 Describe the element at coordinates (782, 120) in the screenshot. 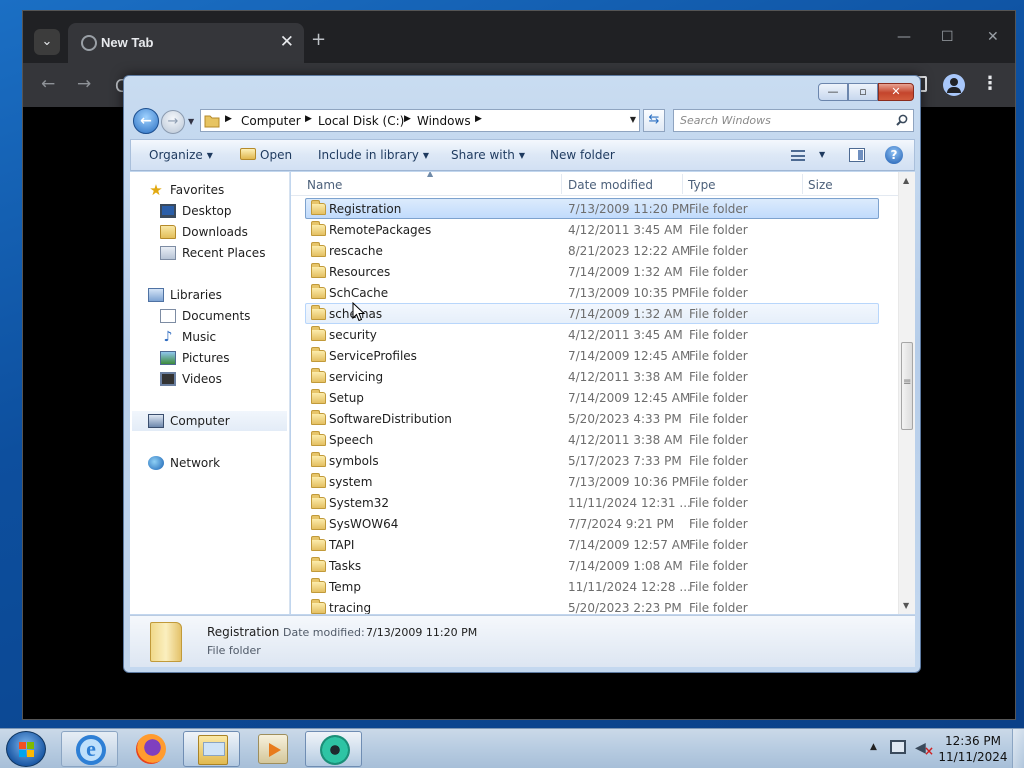

I see `search-input` at that location.